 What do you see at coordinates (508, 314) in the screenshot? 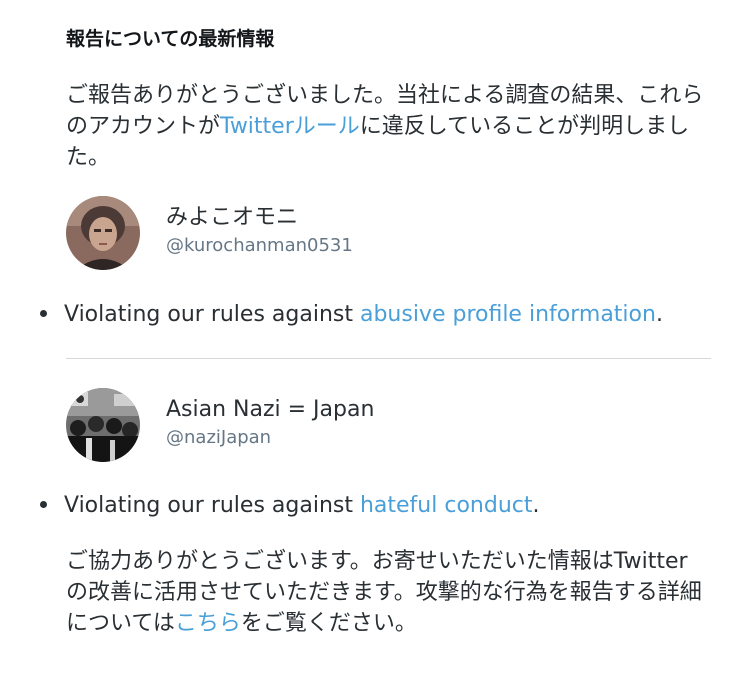
I see `abusive-profile-information-link: abusive profile information` at bounding box center [508, 314].